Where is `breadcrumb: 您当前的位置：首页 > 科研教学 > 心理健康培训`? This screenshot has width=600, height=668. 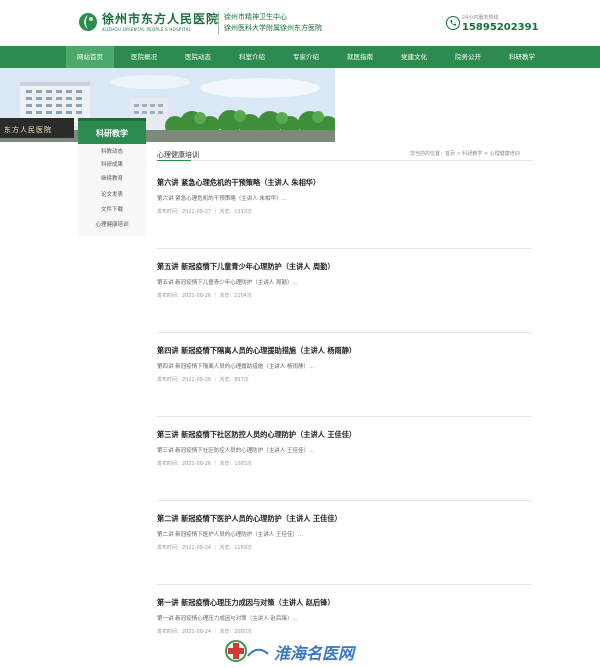
breadcrumb: 您当前的位置：首页 > 科研教学 > 心理健康培训 is located at coordinates (465, 154).